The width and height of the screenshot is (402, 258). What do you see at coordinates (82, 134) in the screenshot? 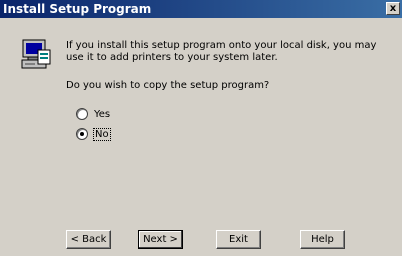
I see `radio-no-indicator` at bounding box center [82, 134].